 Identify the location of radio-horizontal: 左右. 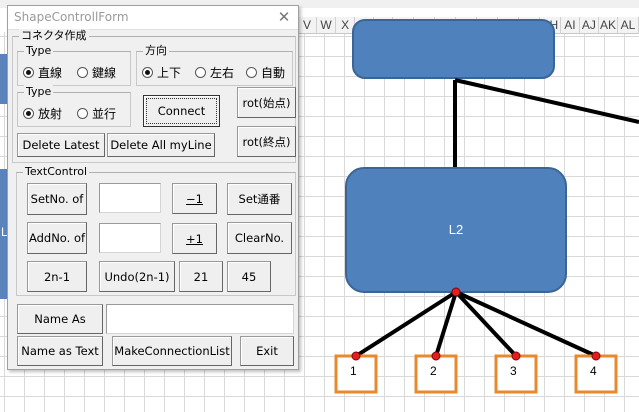
(214, 72).